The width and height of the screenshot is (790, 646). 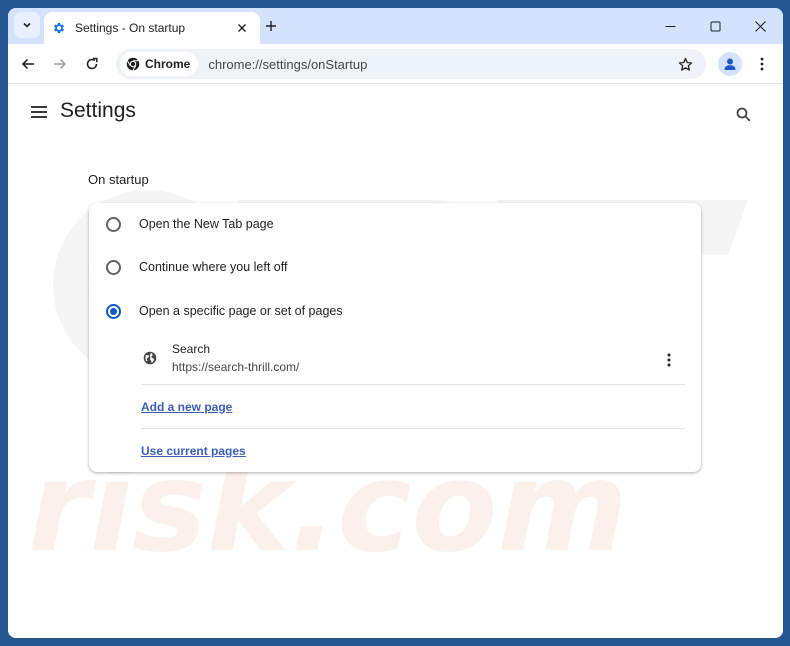 I want to click on site-info-chip: Chrome, so click(x=159, y=64).